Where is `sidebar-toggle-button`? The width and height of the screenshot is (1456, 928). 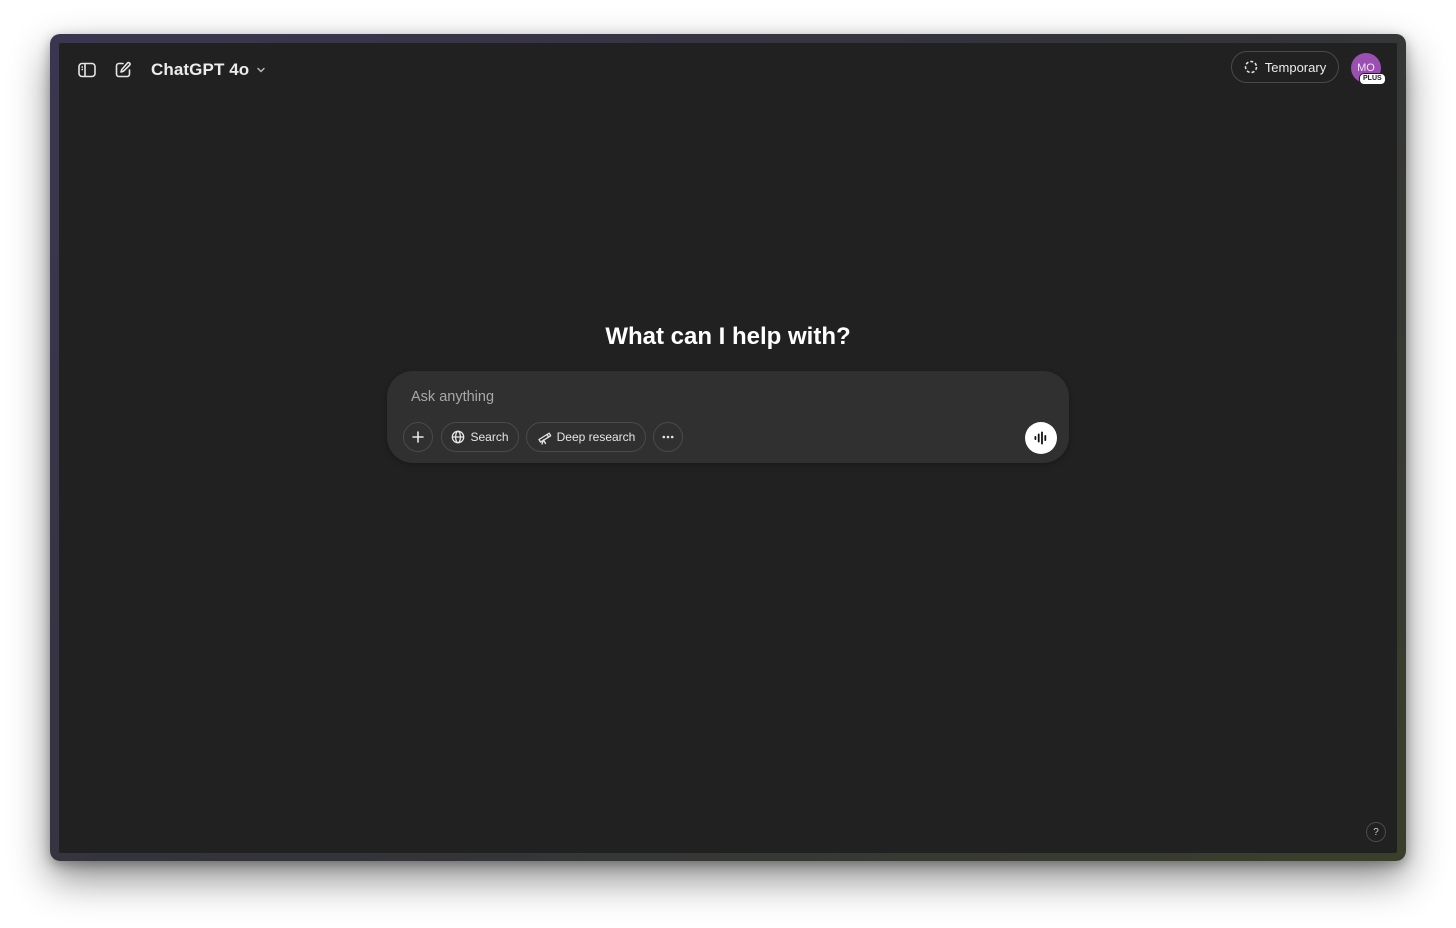 sidebar-toggle-button is located at coordinates (87, 70).